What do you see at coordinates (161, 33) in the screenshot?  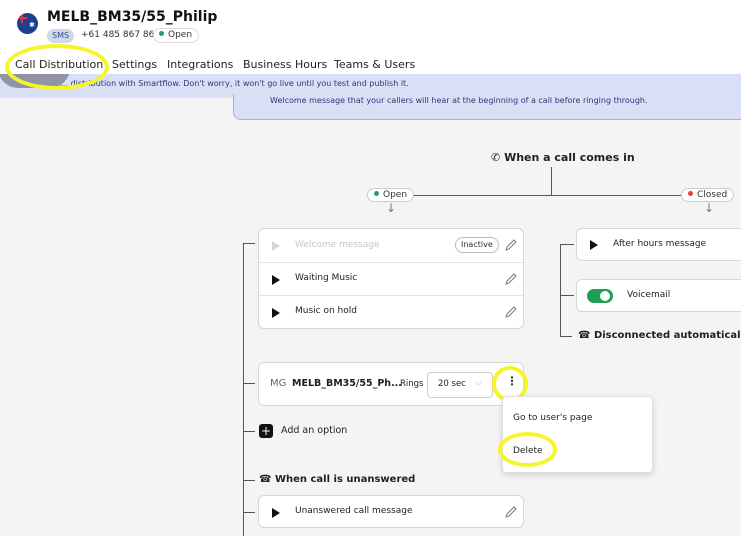 I see `status-dot-icon` at bounding box center [161, 33].